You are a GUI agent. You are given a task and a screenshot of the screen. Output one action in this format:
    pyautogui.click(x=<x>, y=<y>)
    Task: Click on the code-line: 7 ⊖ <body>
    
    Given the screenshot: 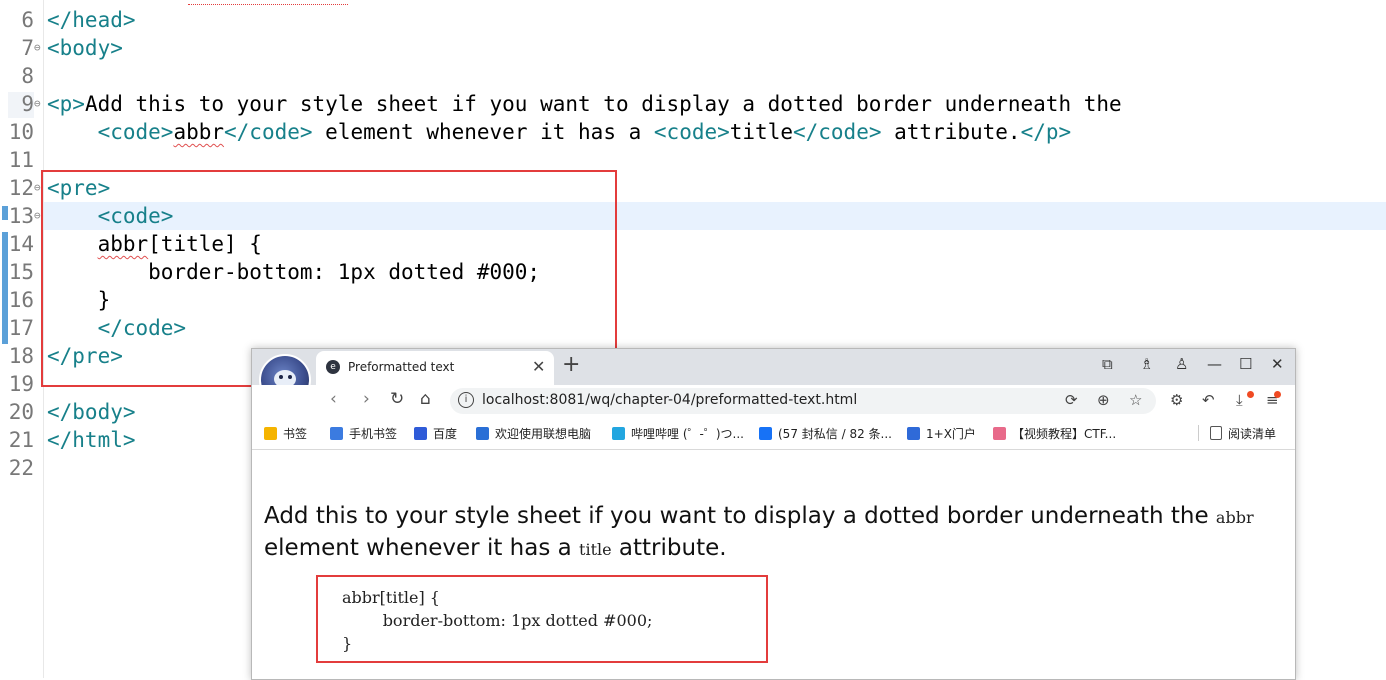 What is the action you would take?
    pyautogui.click(x=693, y=48)
    